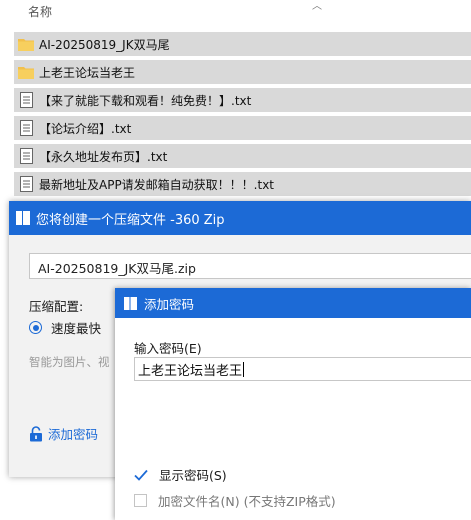 This screenshot has width=471, height=520. Describe the element at coordinates (242, 128) in the screenshot. I see `file-row: 【论坛介绍】.txt` at that location.